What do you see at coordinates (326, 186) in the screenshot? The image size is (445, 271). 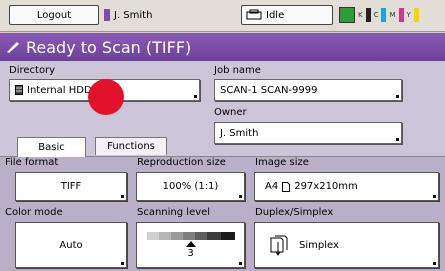 I see `image-size-dims: 297x210mm` at bounding box center [326, 186].